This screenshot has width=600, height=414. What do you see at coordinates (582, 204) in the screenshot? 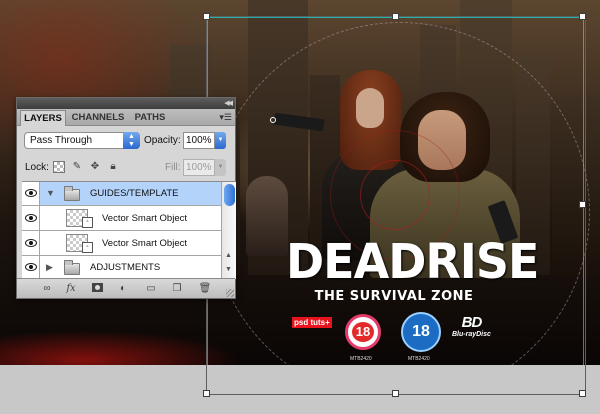
I see `transform-handle-right` at bounding box center [582, 204].